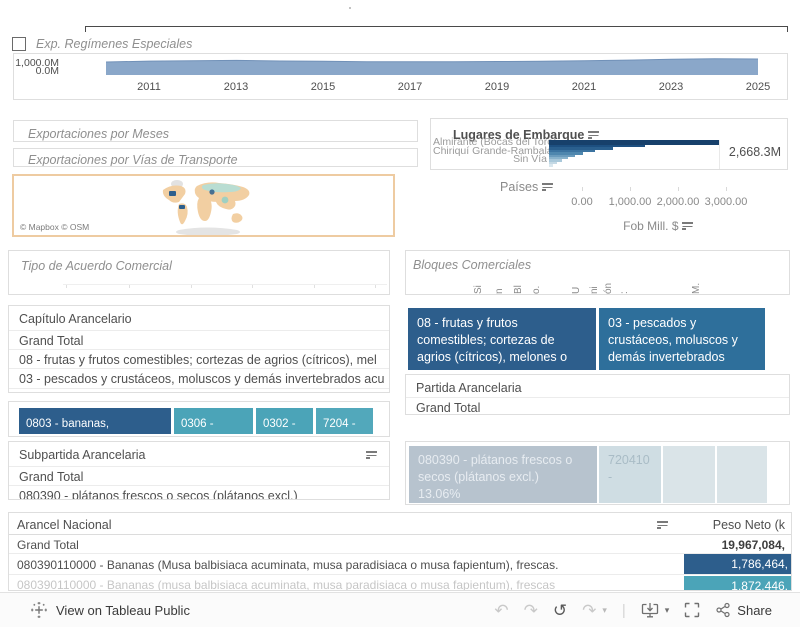 The width and height of the screenshot is (800, 627). What do you see at coordinates (410, 87) in the screenshot?
I see `year-tick-label: 2017` at bounding box center [410, 87].